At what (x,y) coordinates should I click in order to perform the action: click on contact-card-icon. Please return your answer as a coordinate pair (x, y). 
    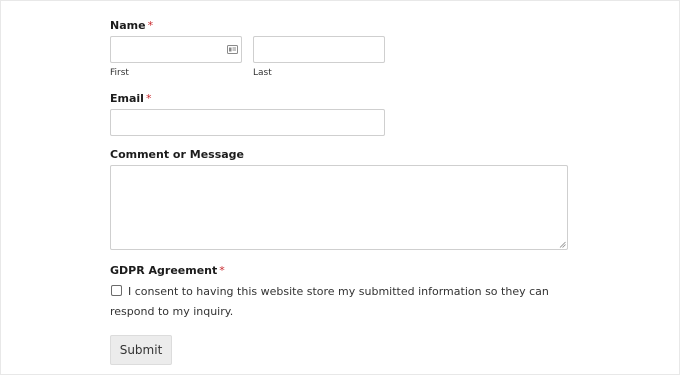
    Looking at the image, I should click on (232, 49).